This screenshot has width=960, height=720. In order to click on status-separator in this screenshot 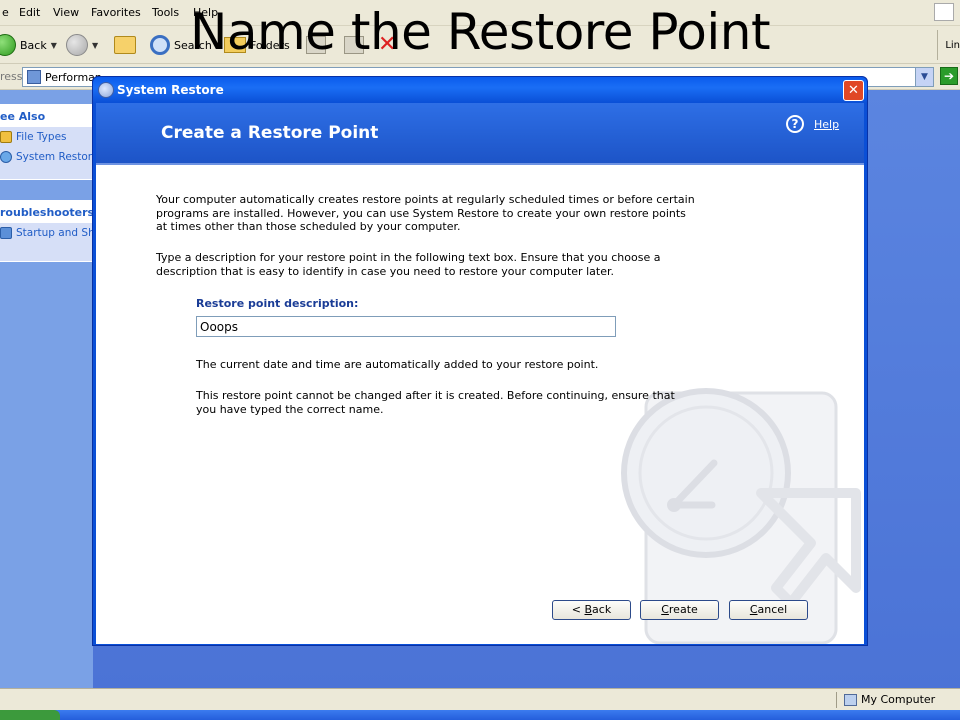, I will do `click(836, 700)`.